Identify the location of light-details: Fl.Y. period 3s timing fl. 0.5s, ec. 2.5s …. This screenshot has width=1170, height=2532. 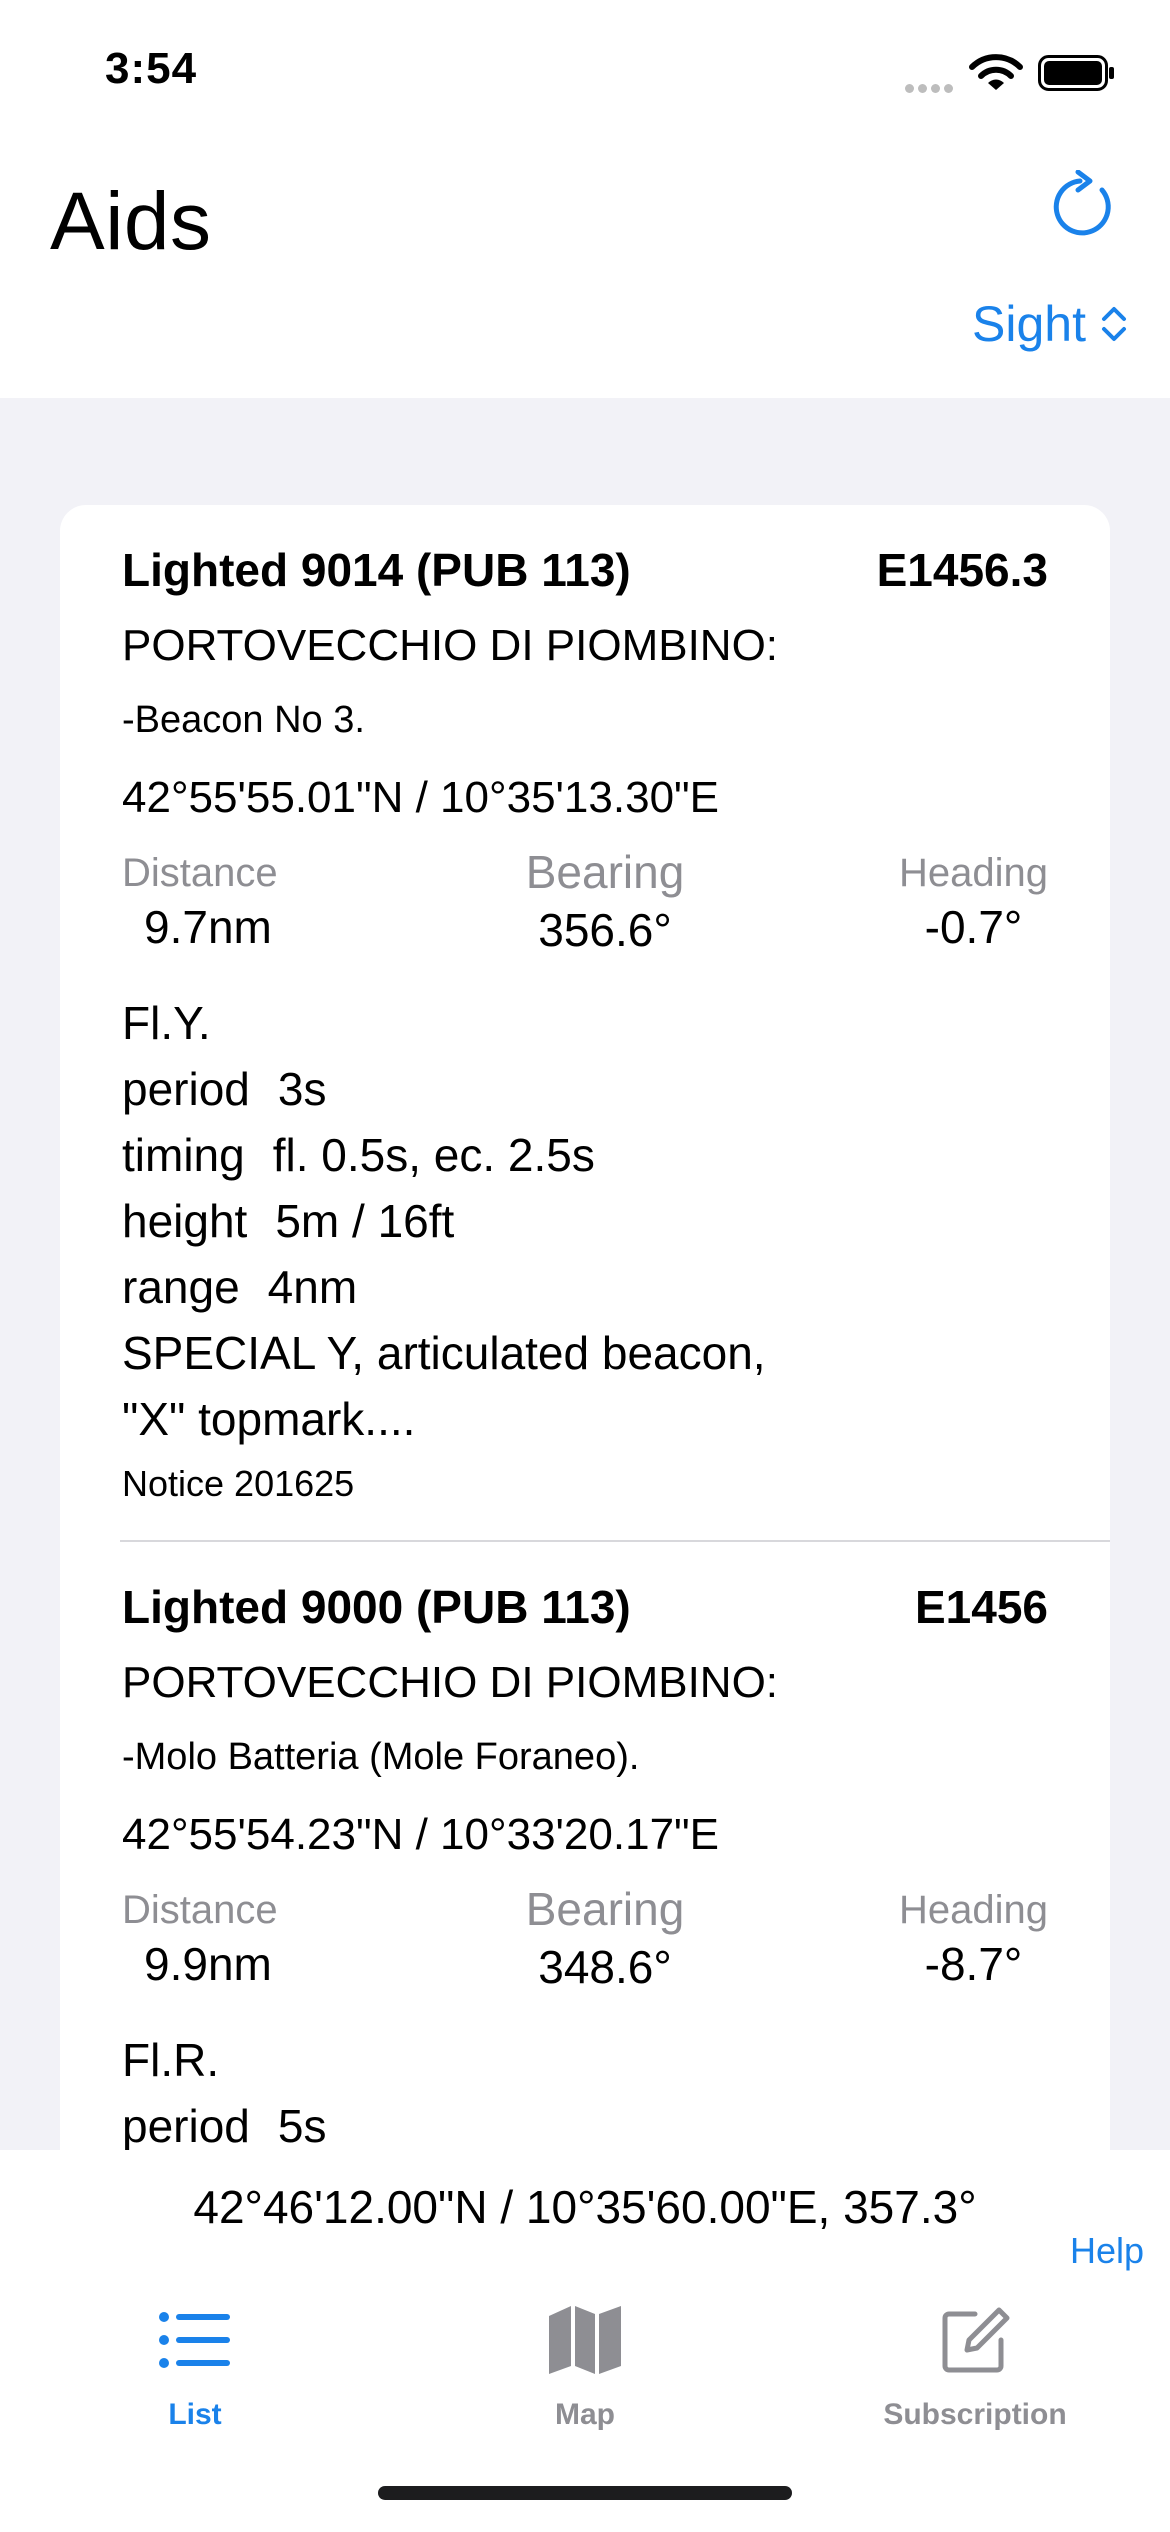
(444, 1221).